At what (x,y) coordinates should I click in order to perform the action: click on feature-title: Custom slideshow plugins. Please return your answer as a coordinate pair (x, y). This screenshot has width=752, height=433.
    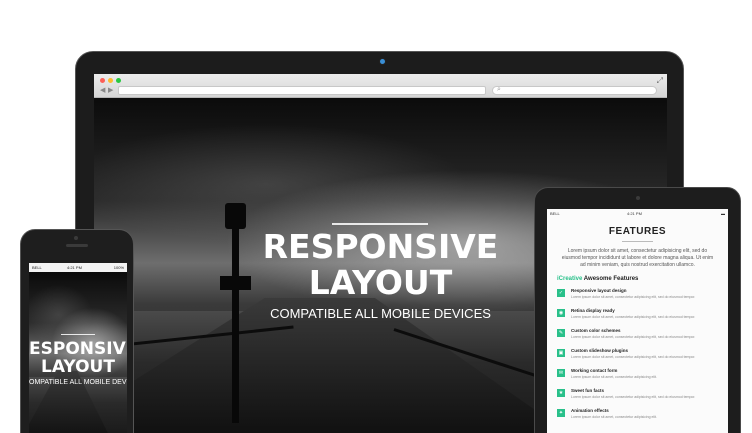
    Looking at the image, I should click on (600, 350).